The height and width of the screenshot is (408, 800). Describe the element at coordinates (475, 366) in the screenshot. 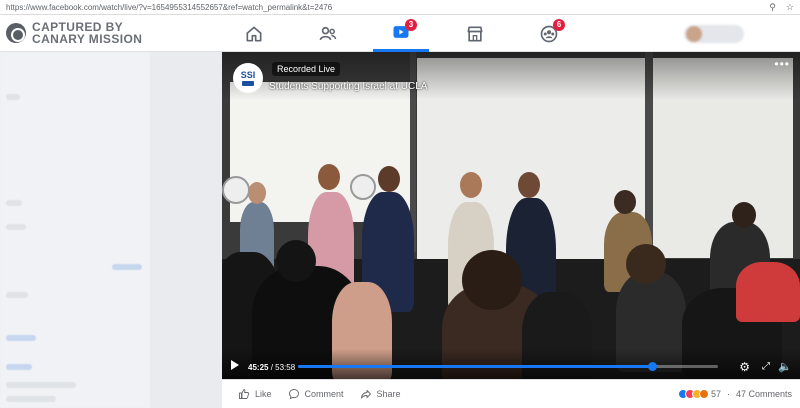

I see `progress-fill` at that location.